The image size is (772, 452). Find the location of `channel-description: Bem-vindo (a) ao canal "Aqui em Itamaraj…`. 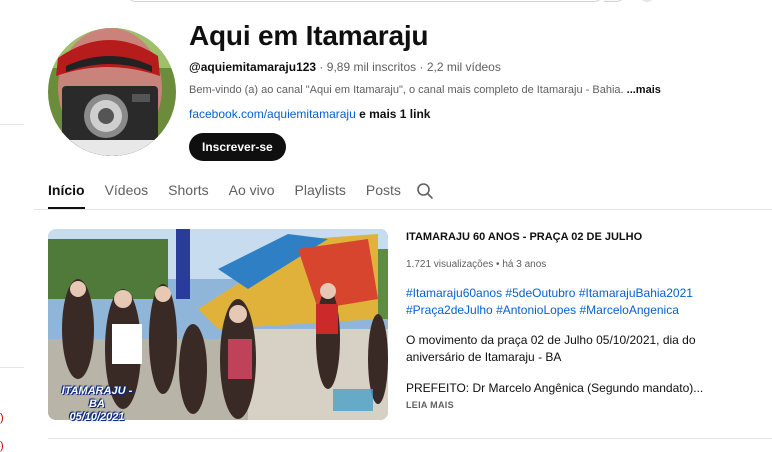

channel-description: Bem-vindo (a) ao canal "Aqui em Itamaraj… is located at coordinates (425, 90).